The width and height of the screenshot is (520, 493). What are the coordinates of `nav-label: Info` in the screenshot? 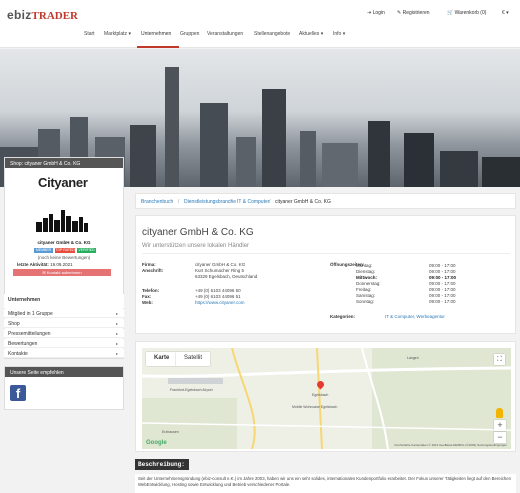 It's located at (337, 34).